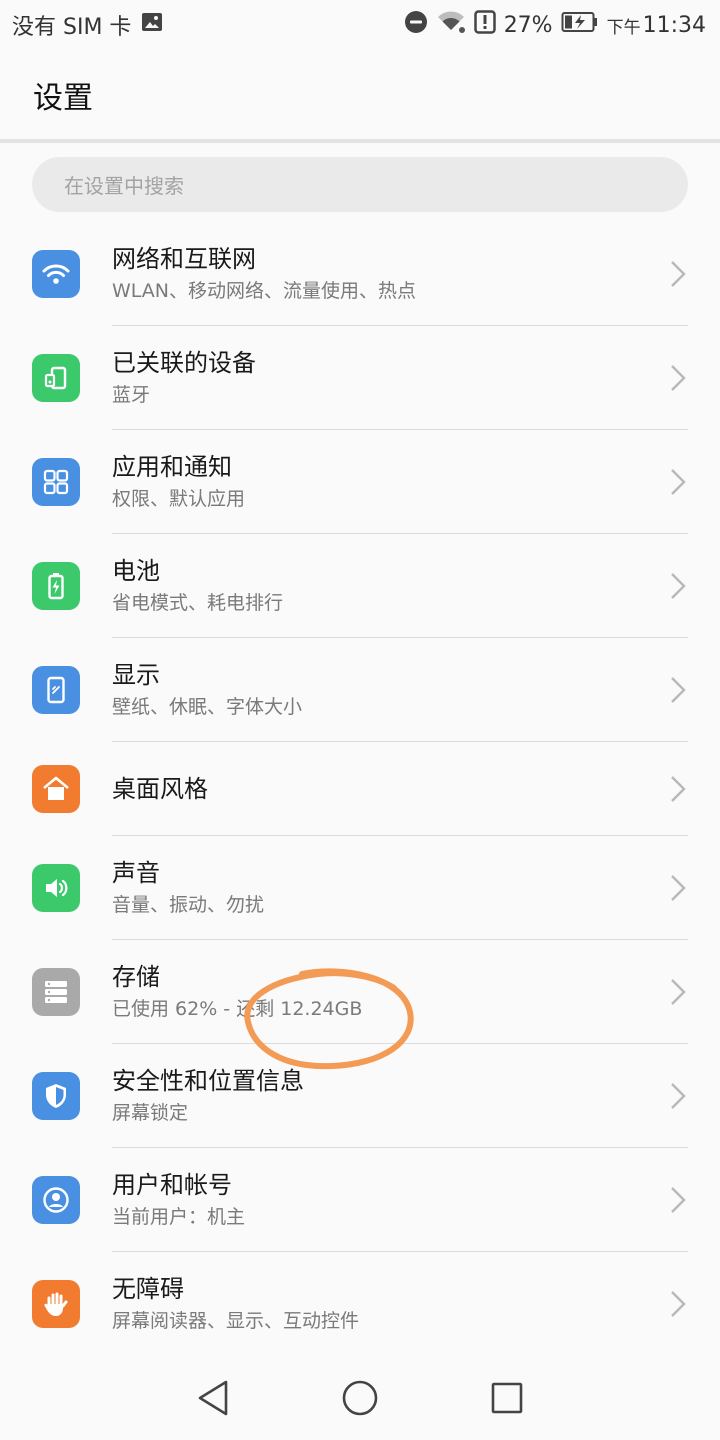  What do you see at coordinates (184, 259) in the screenshot?
I see `item-title: 网络和互联网` at bounding box center [184, 259].